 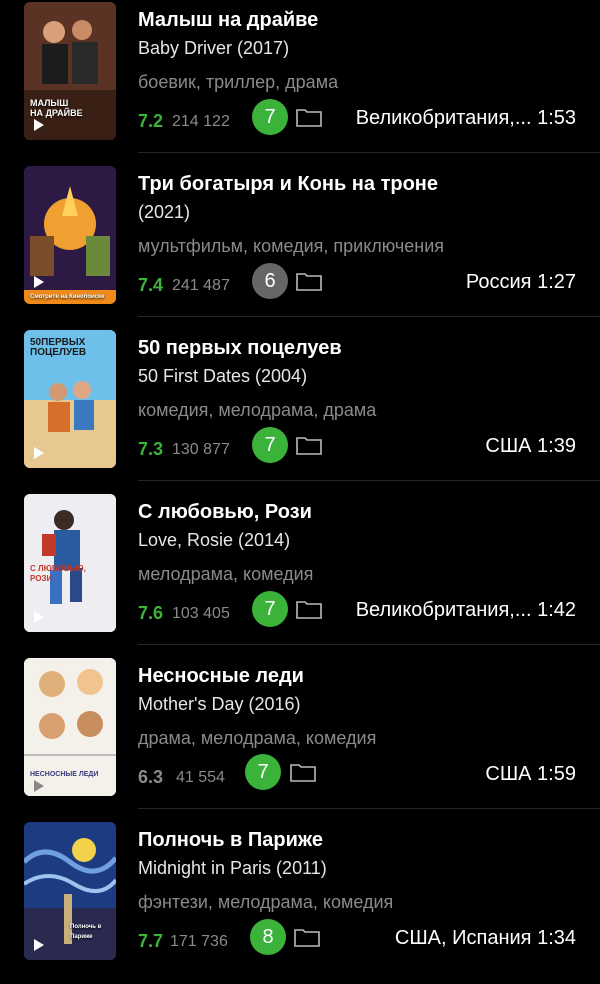 I want to click on original-title: 50 First Dates (2004), so click(x=223, y=376).